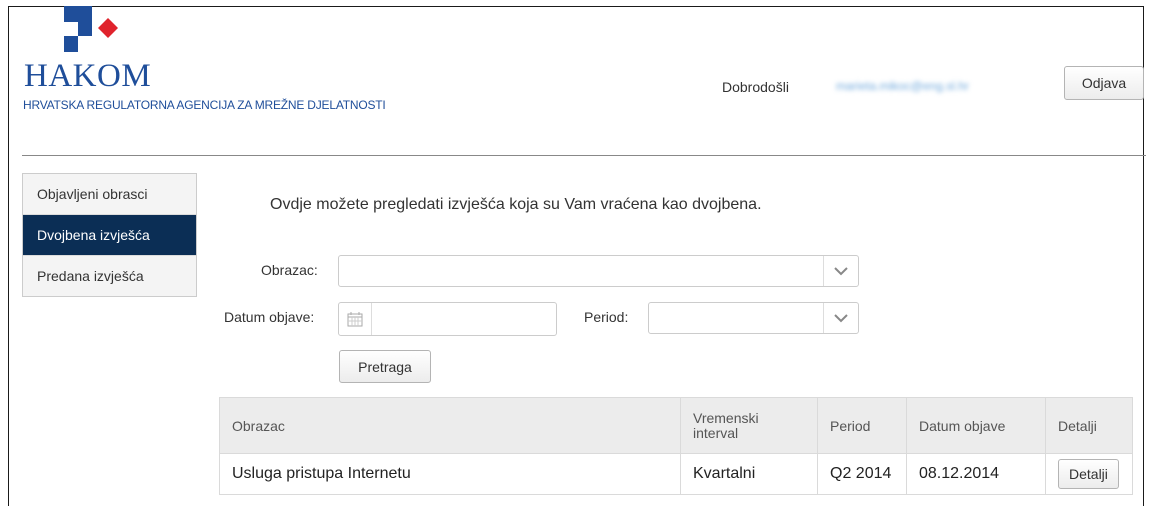 This screenshot has width=1152, height=506. Describe the element at coordinates (447, 319) in the screenshot. I see `datum-objave-input` at that location.